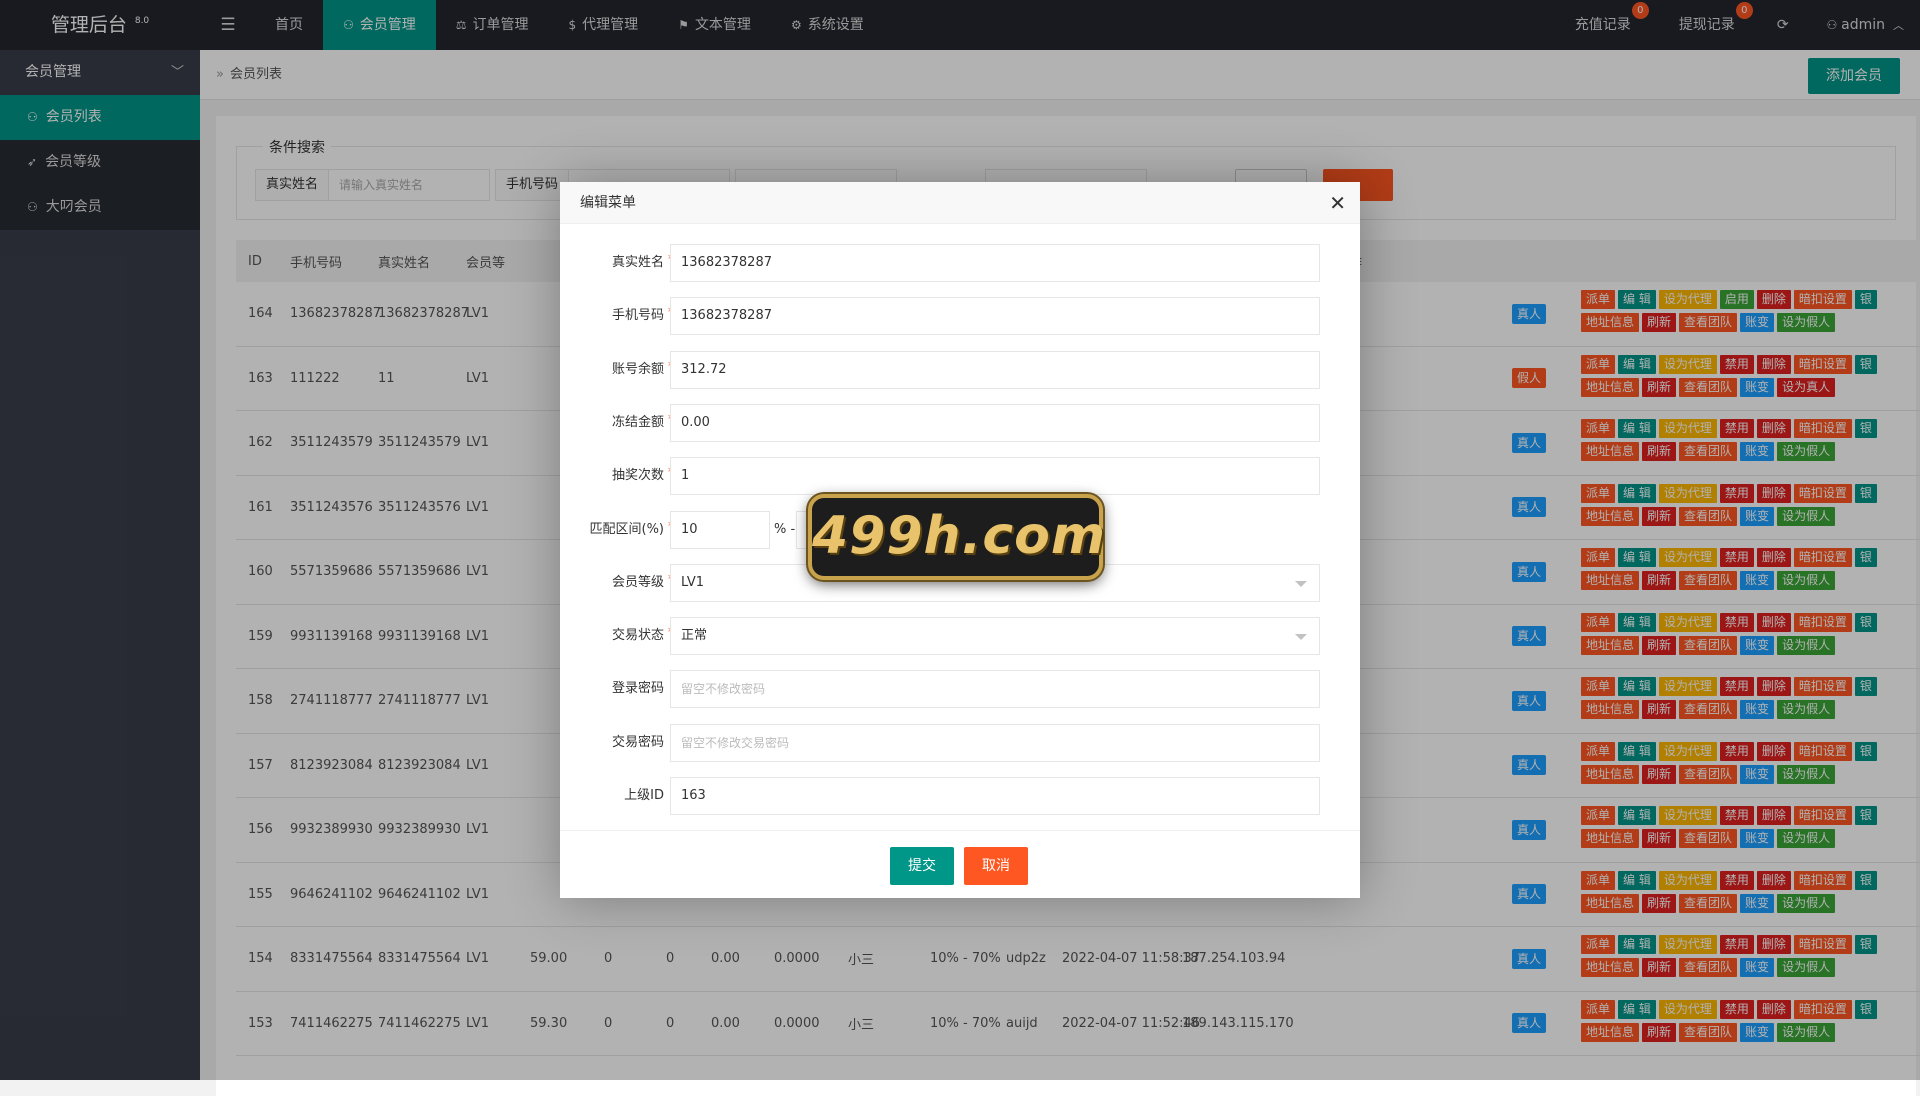  Describe the element at coordinates (627, 529) in the screenshot. I see `range-label-text: 匹配区间(%)` at that location.